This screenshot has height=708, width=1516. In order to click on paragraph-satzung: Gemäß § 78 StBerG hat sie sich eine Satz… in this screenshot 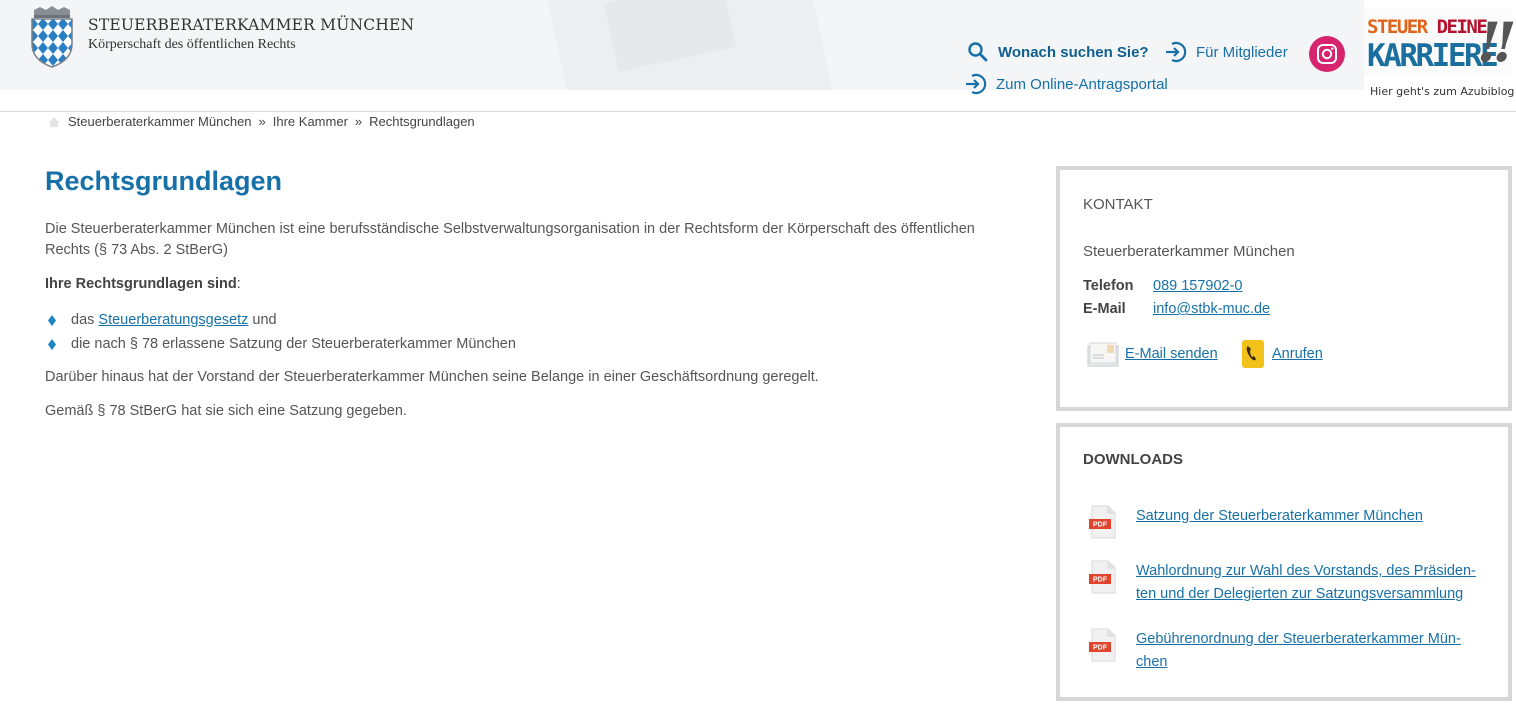, I will do `click(226, 411)`.